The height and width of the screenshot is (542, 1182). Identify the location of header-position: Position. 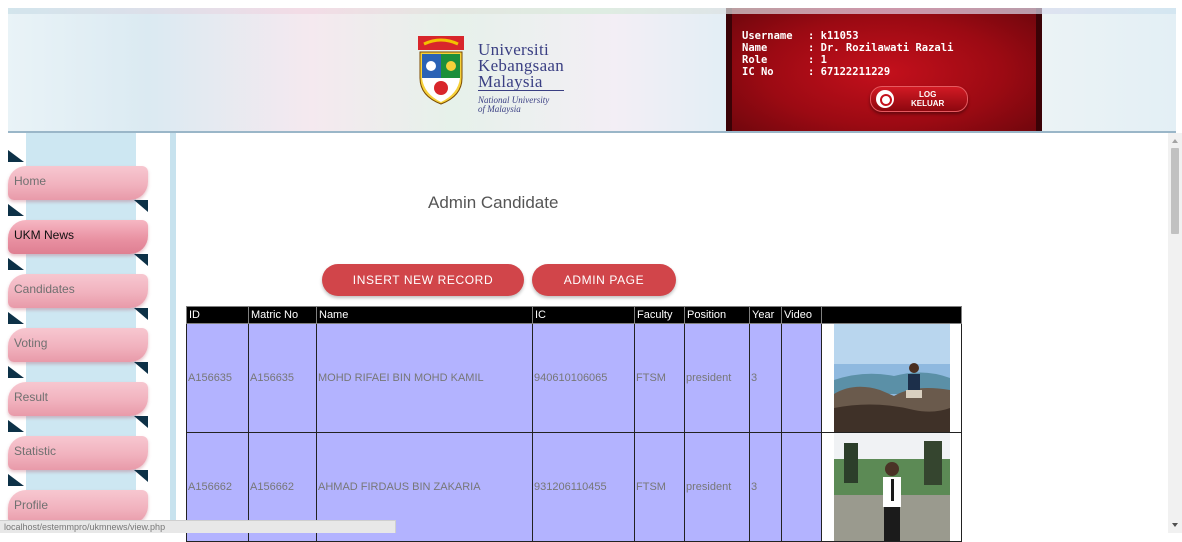
(717, 315).